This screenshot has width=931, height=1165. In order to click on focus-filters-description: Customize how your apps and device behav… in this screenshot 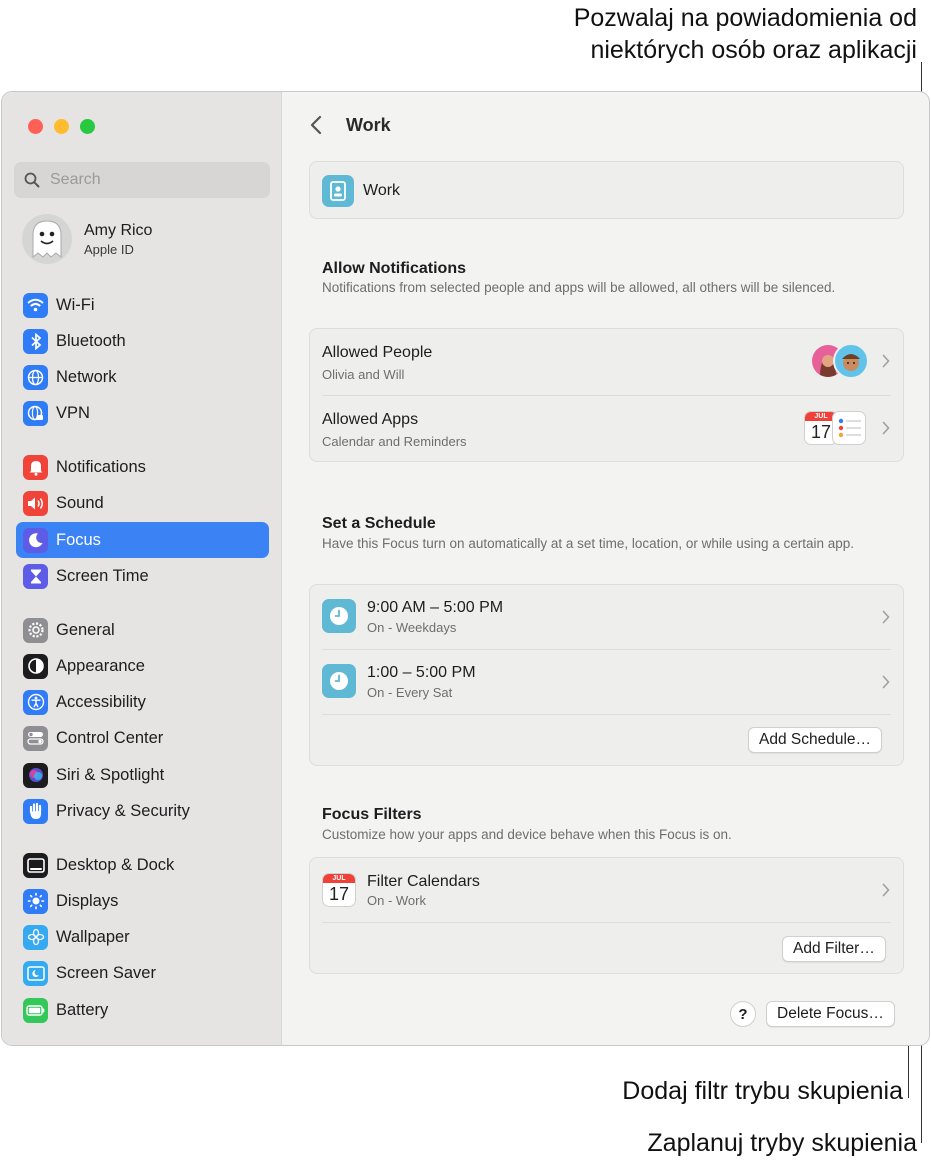, I will do `click(527, 834)`.